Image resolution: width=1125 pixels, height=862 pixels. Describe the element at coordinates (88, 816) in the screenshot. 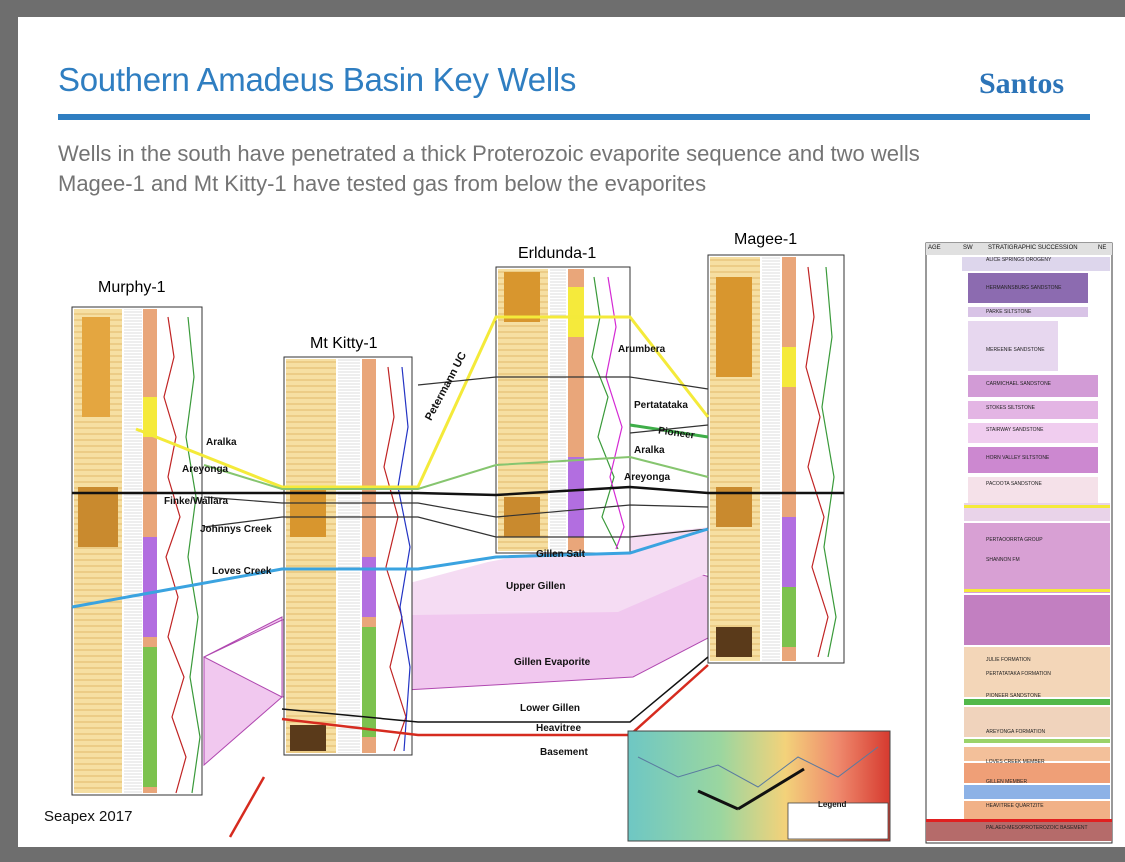

I see `footer-seapex: Seapex 2017` at that location.